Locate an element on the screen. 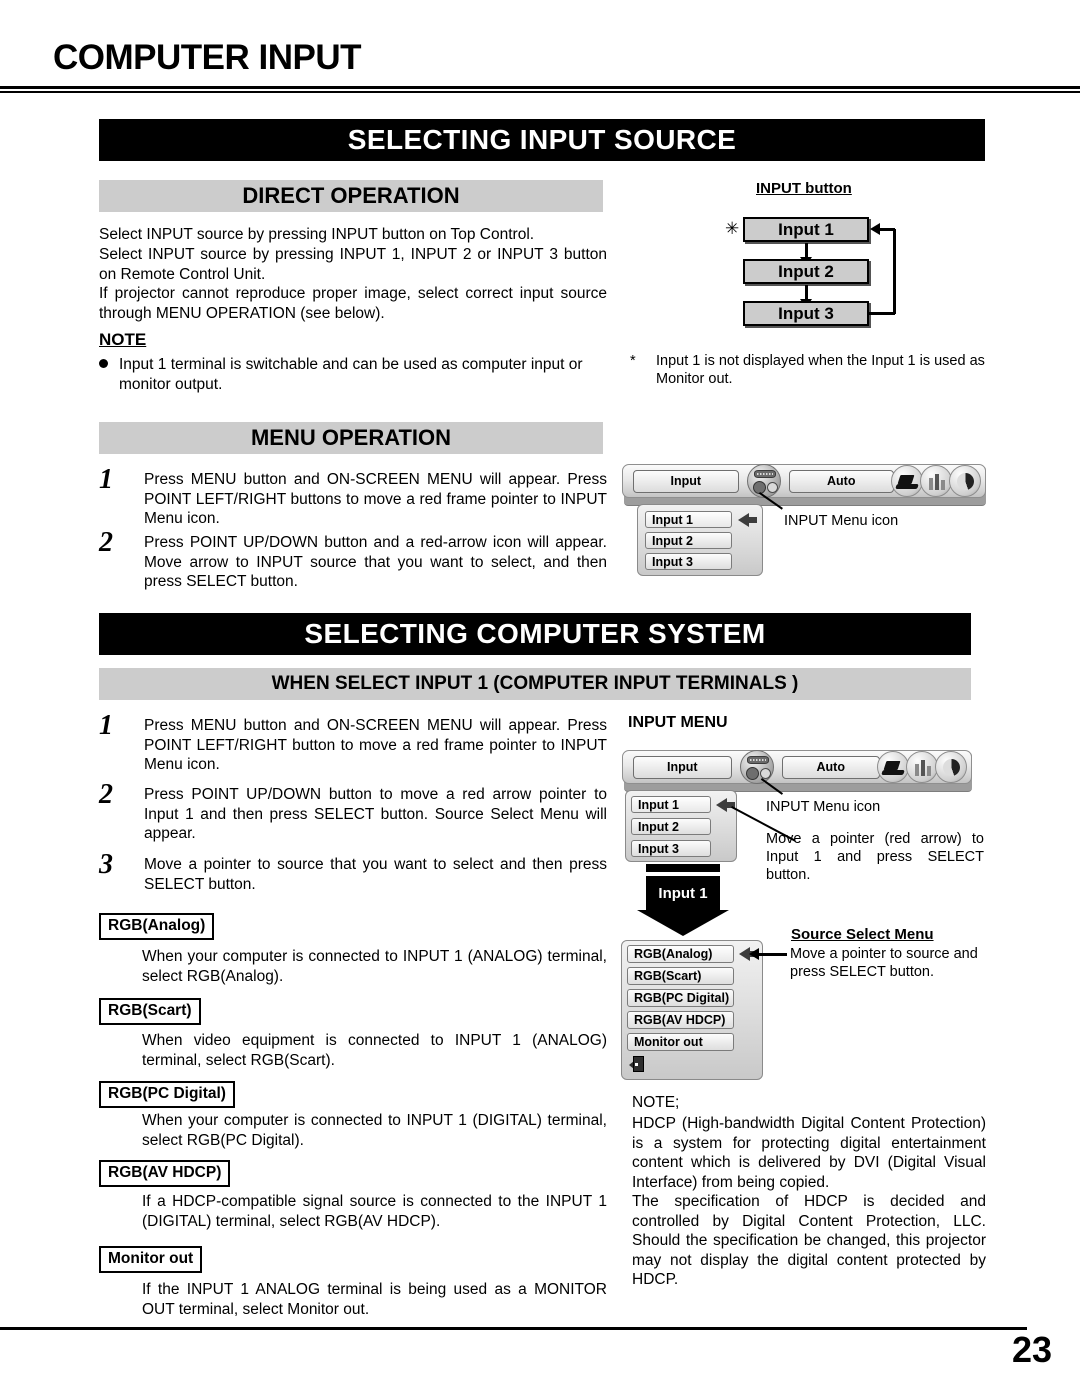 The height and width of the screenshot is (1397, 1080). source-box-rgb-pc-digital: RGB(PC Digital) is located at coordinates (167, 1094).